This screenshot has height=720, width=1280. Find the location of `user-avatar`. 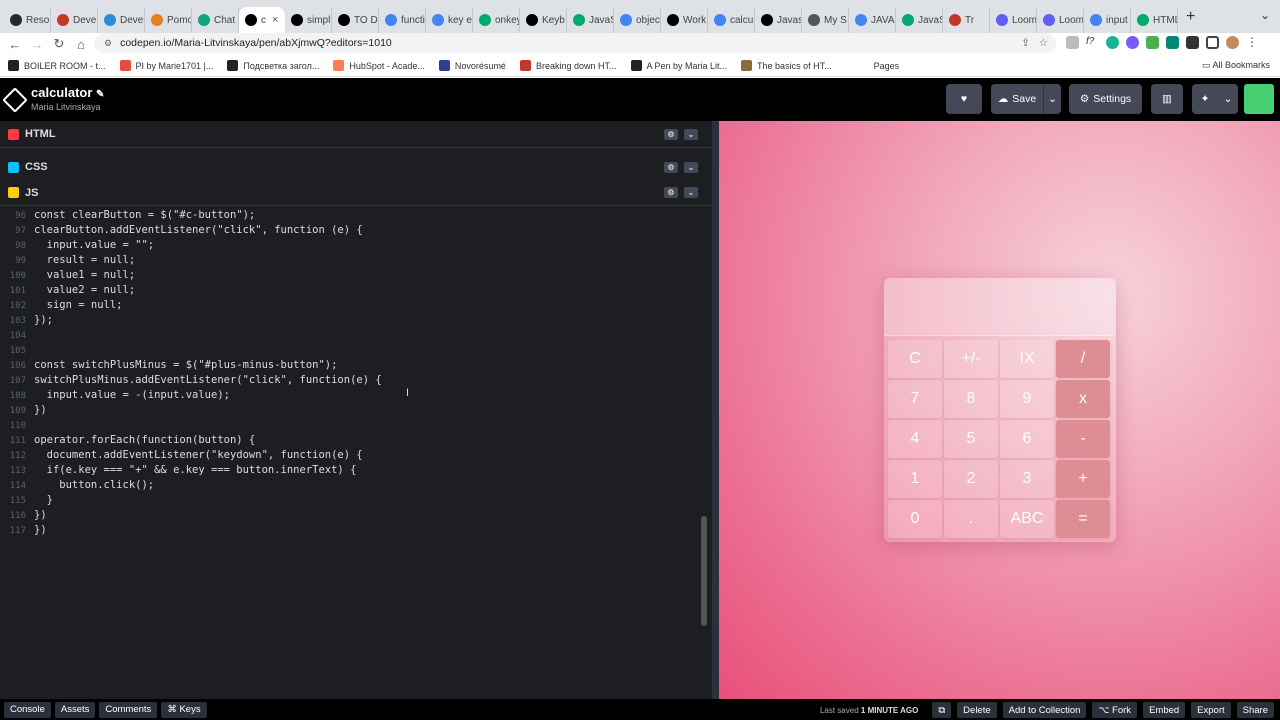

user-avatar is located at coordinates (1259, 99).